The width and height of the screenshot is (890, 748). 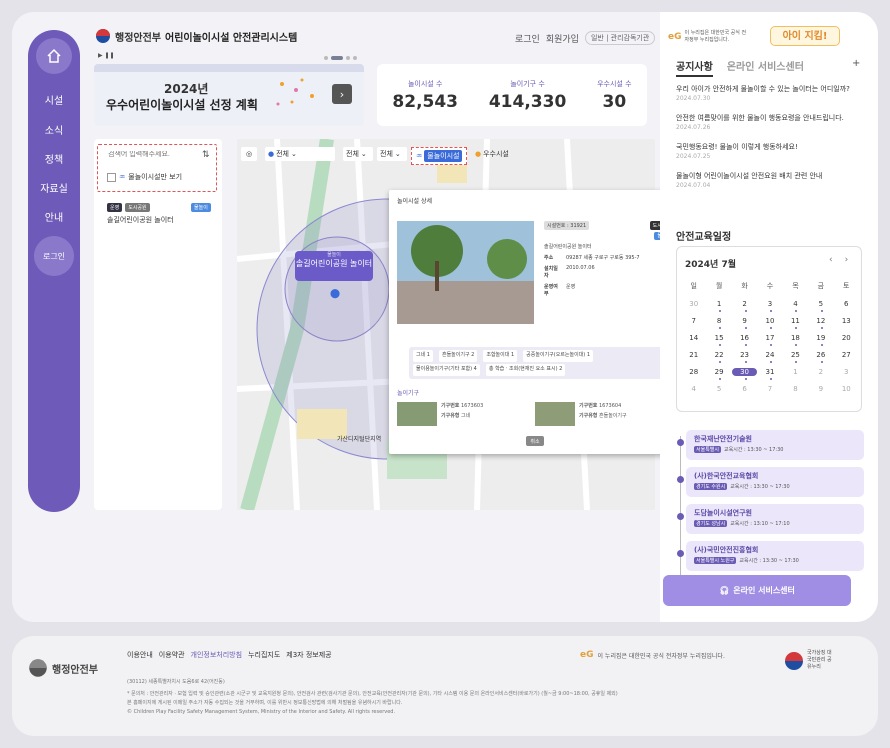 I want to click on calendar-day: 19, so click(x=820, y=340).